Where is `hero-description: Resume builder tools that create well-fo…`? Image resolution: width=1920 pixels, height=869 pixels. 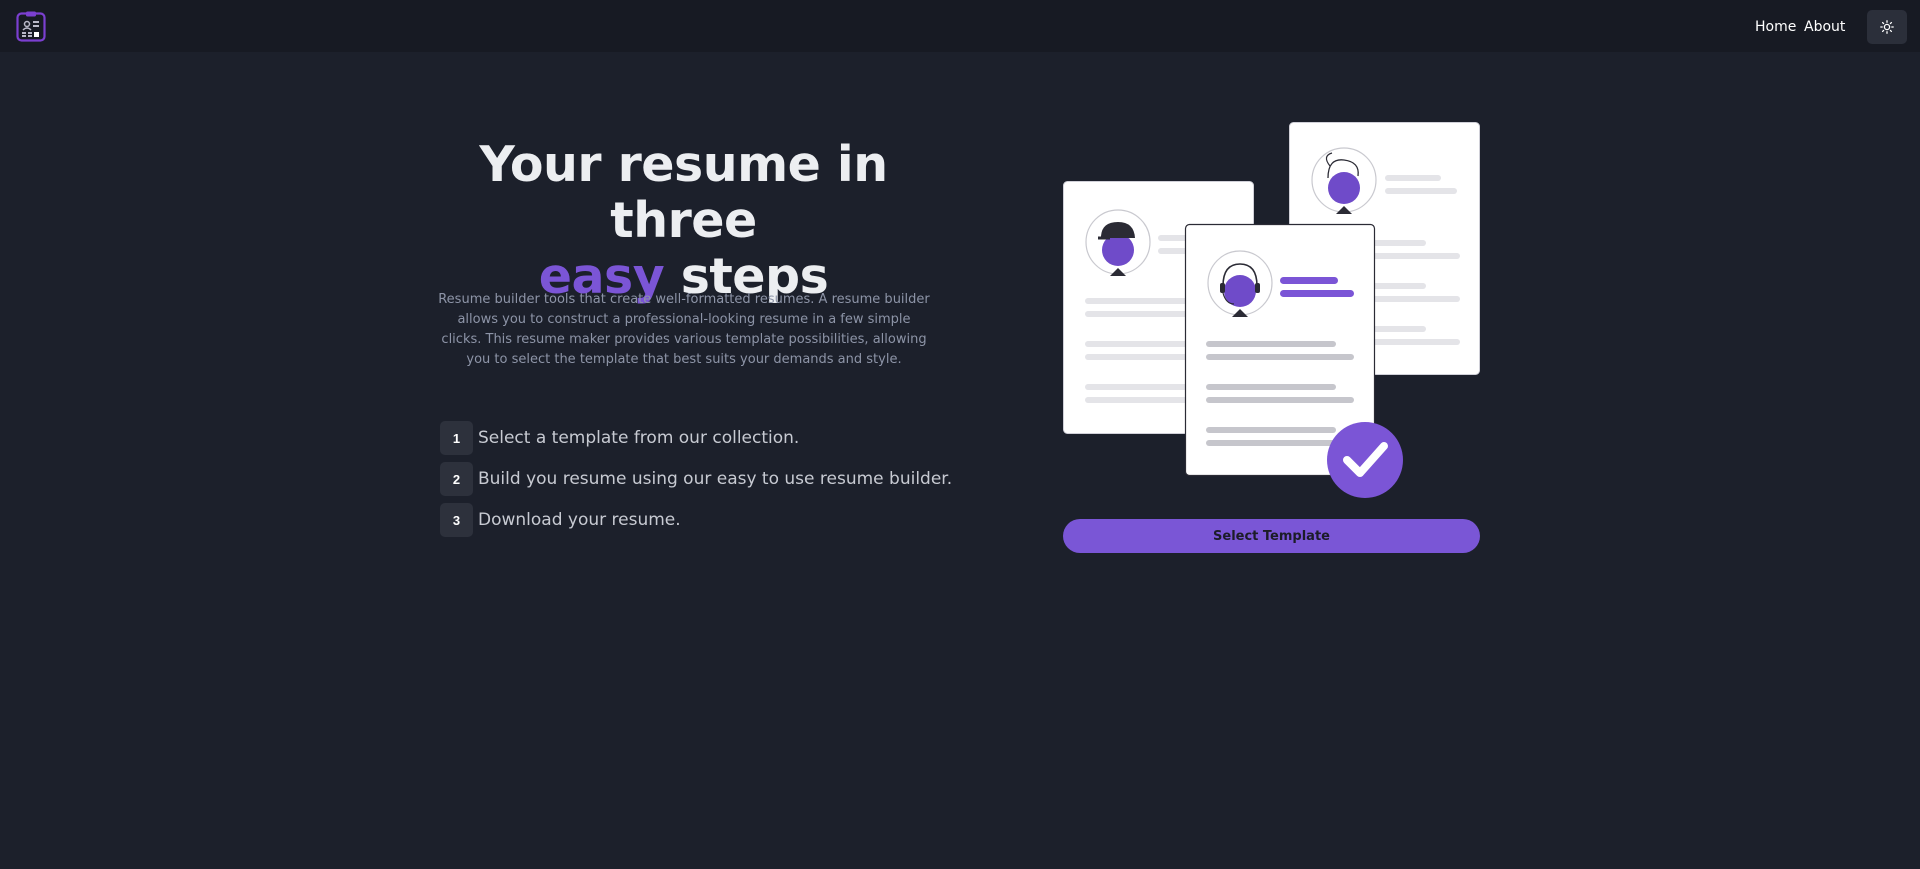
hero-description: Resume builder tools that create well-fo… is located at coordinates (684, 329).